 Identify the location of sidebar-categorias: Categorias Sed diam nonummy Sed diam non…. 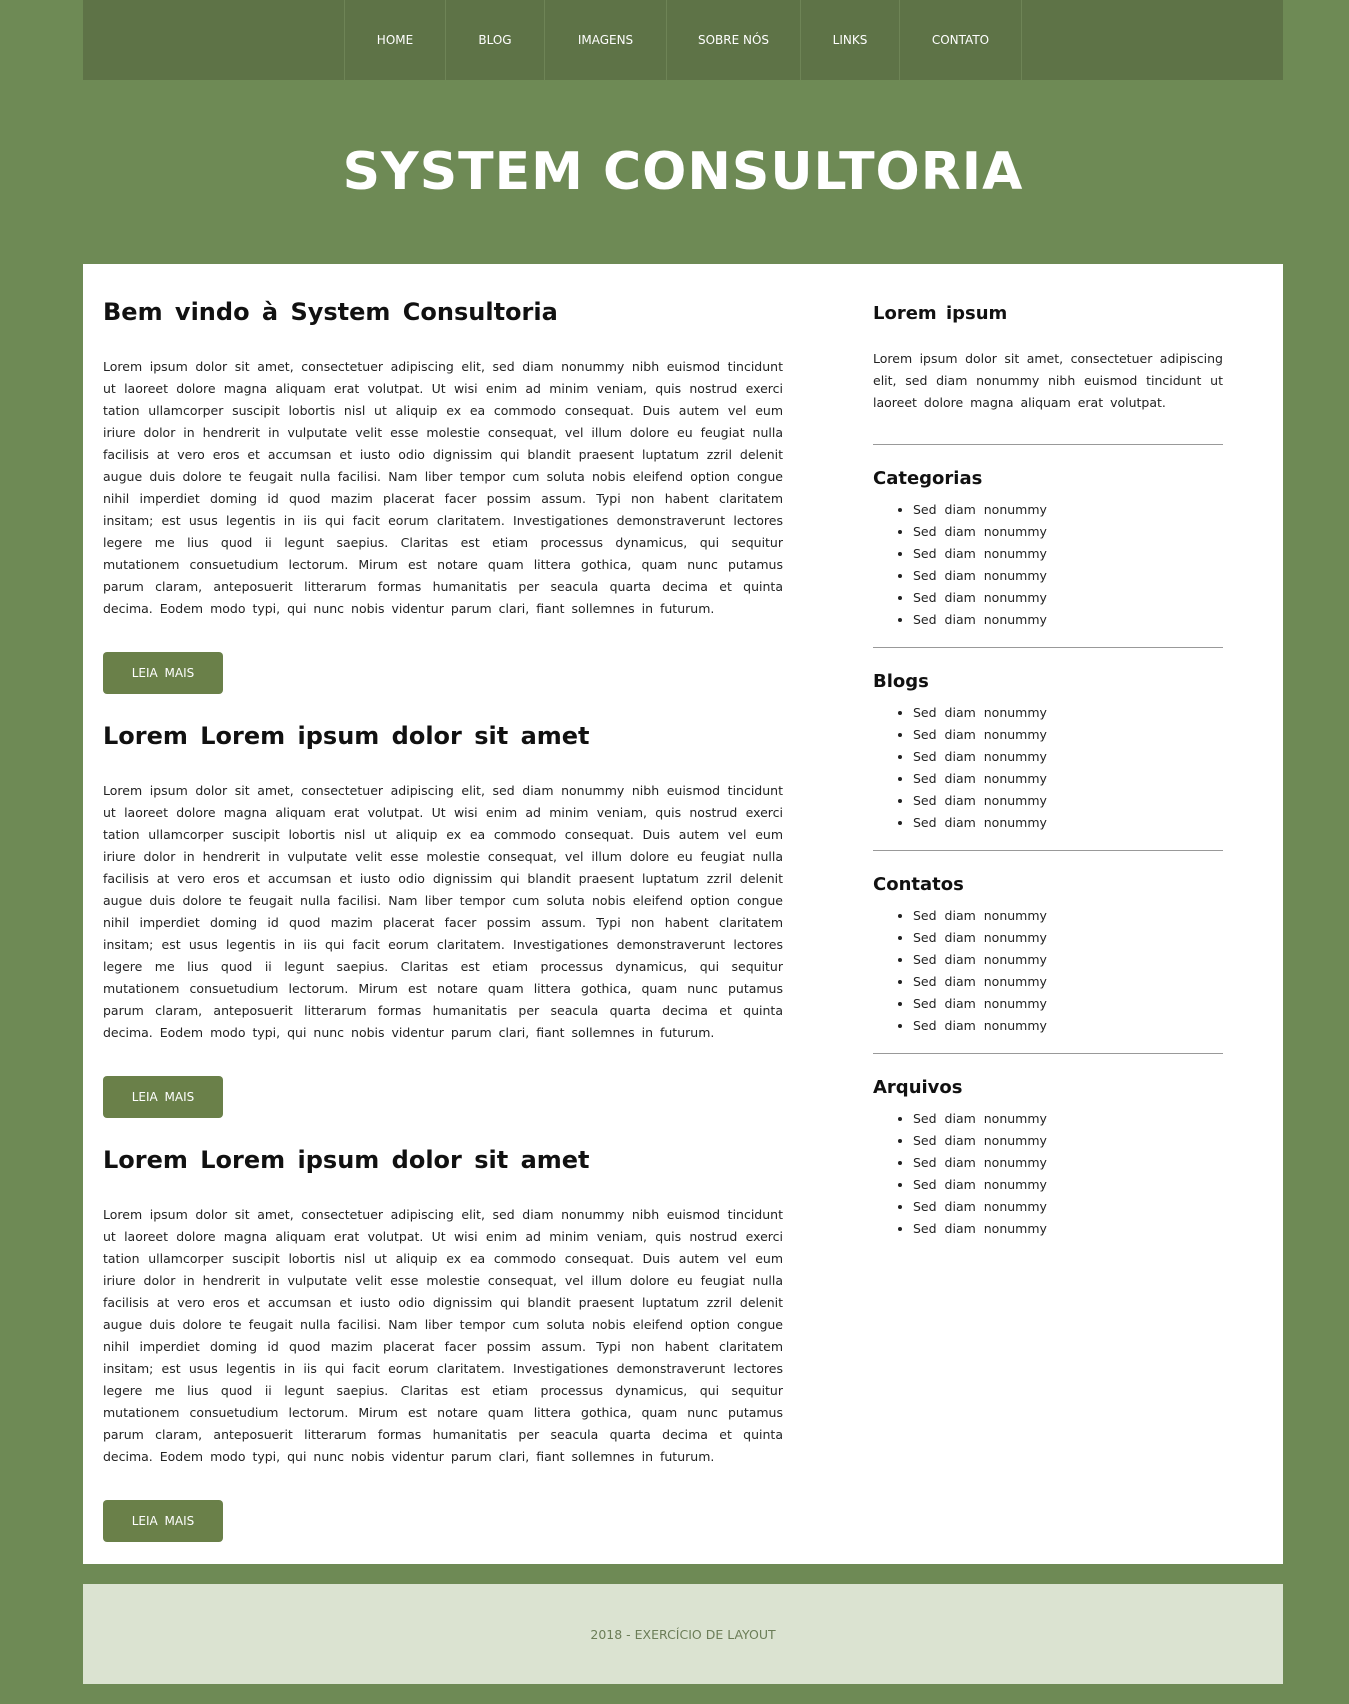
(1048, 553).